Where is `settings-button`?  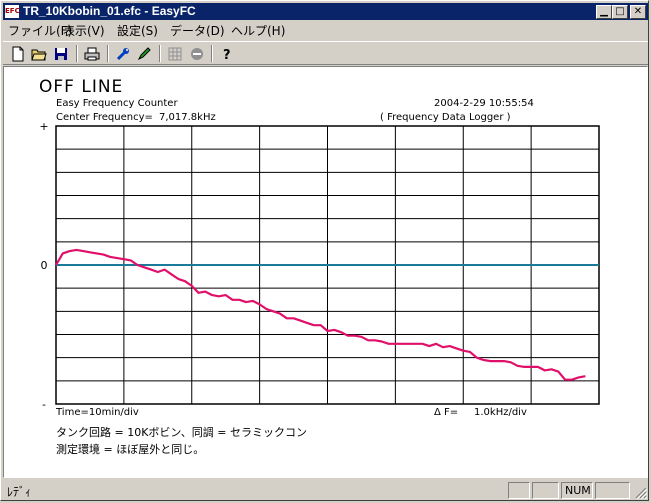 settings-button is located at coordinates (123, 53).